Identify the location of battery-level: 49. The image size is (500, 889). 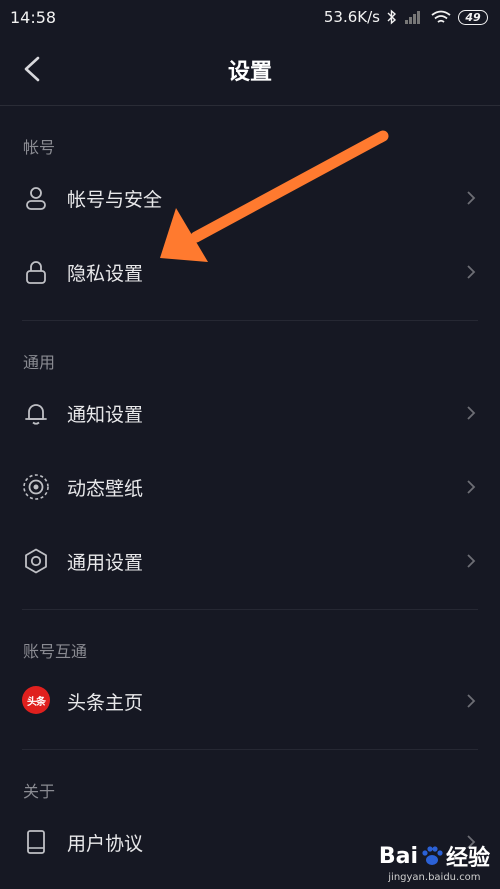
(473, 17).